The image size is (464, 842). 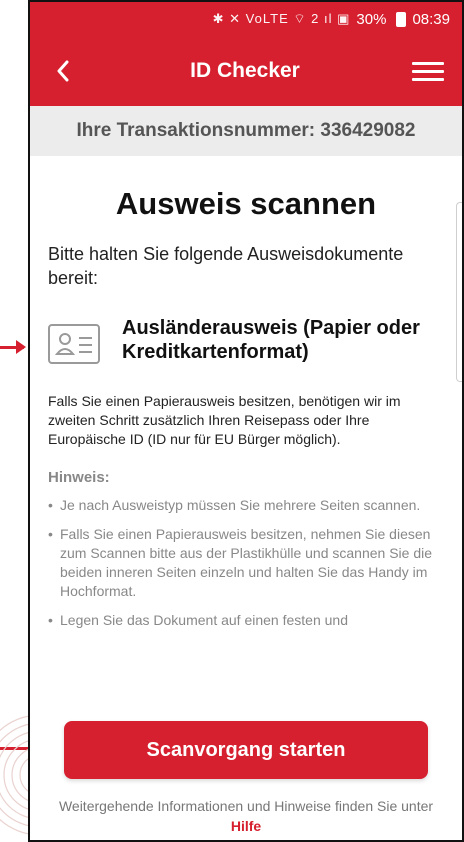 I want to click on clock: 08:39, so click(x=431, y=19).